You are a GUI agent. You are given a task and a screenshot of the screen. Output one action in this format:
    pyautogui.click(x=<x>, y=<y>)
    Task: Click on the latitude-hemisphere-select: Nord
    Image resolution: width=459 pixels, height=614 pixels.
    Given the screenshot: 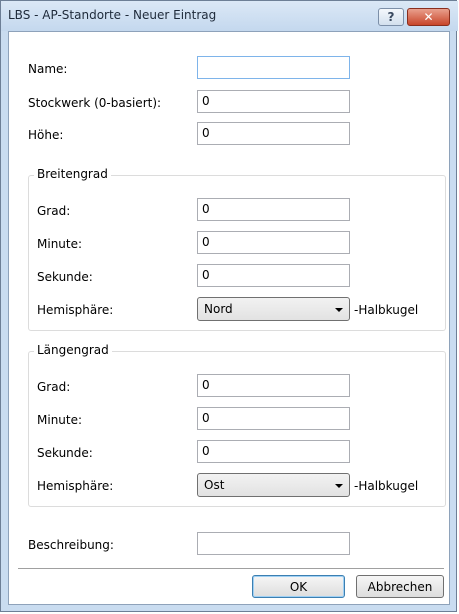 What is the action you would take?
    pyautogui.click(x=273, y=309)
    